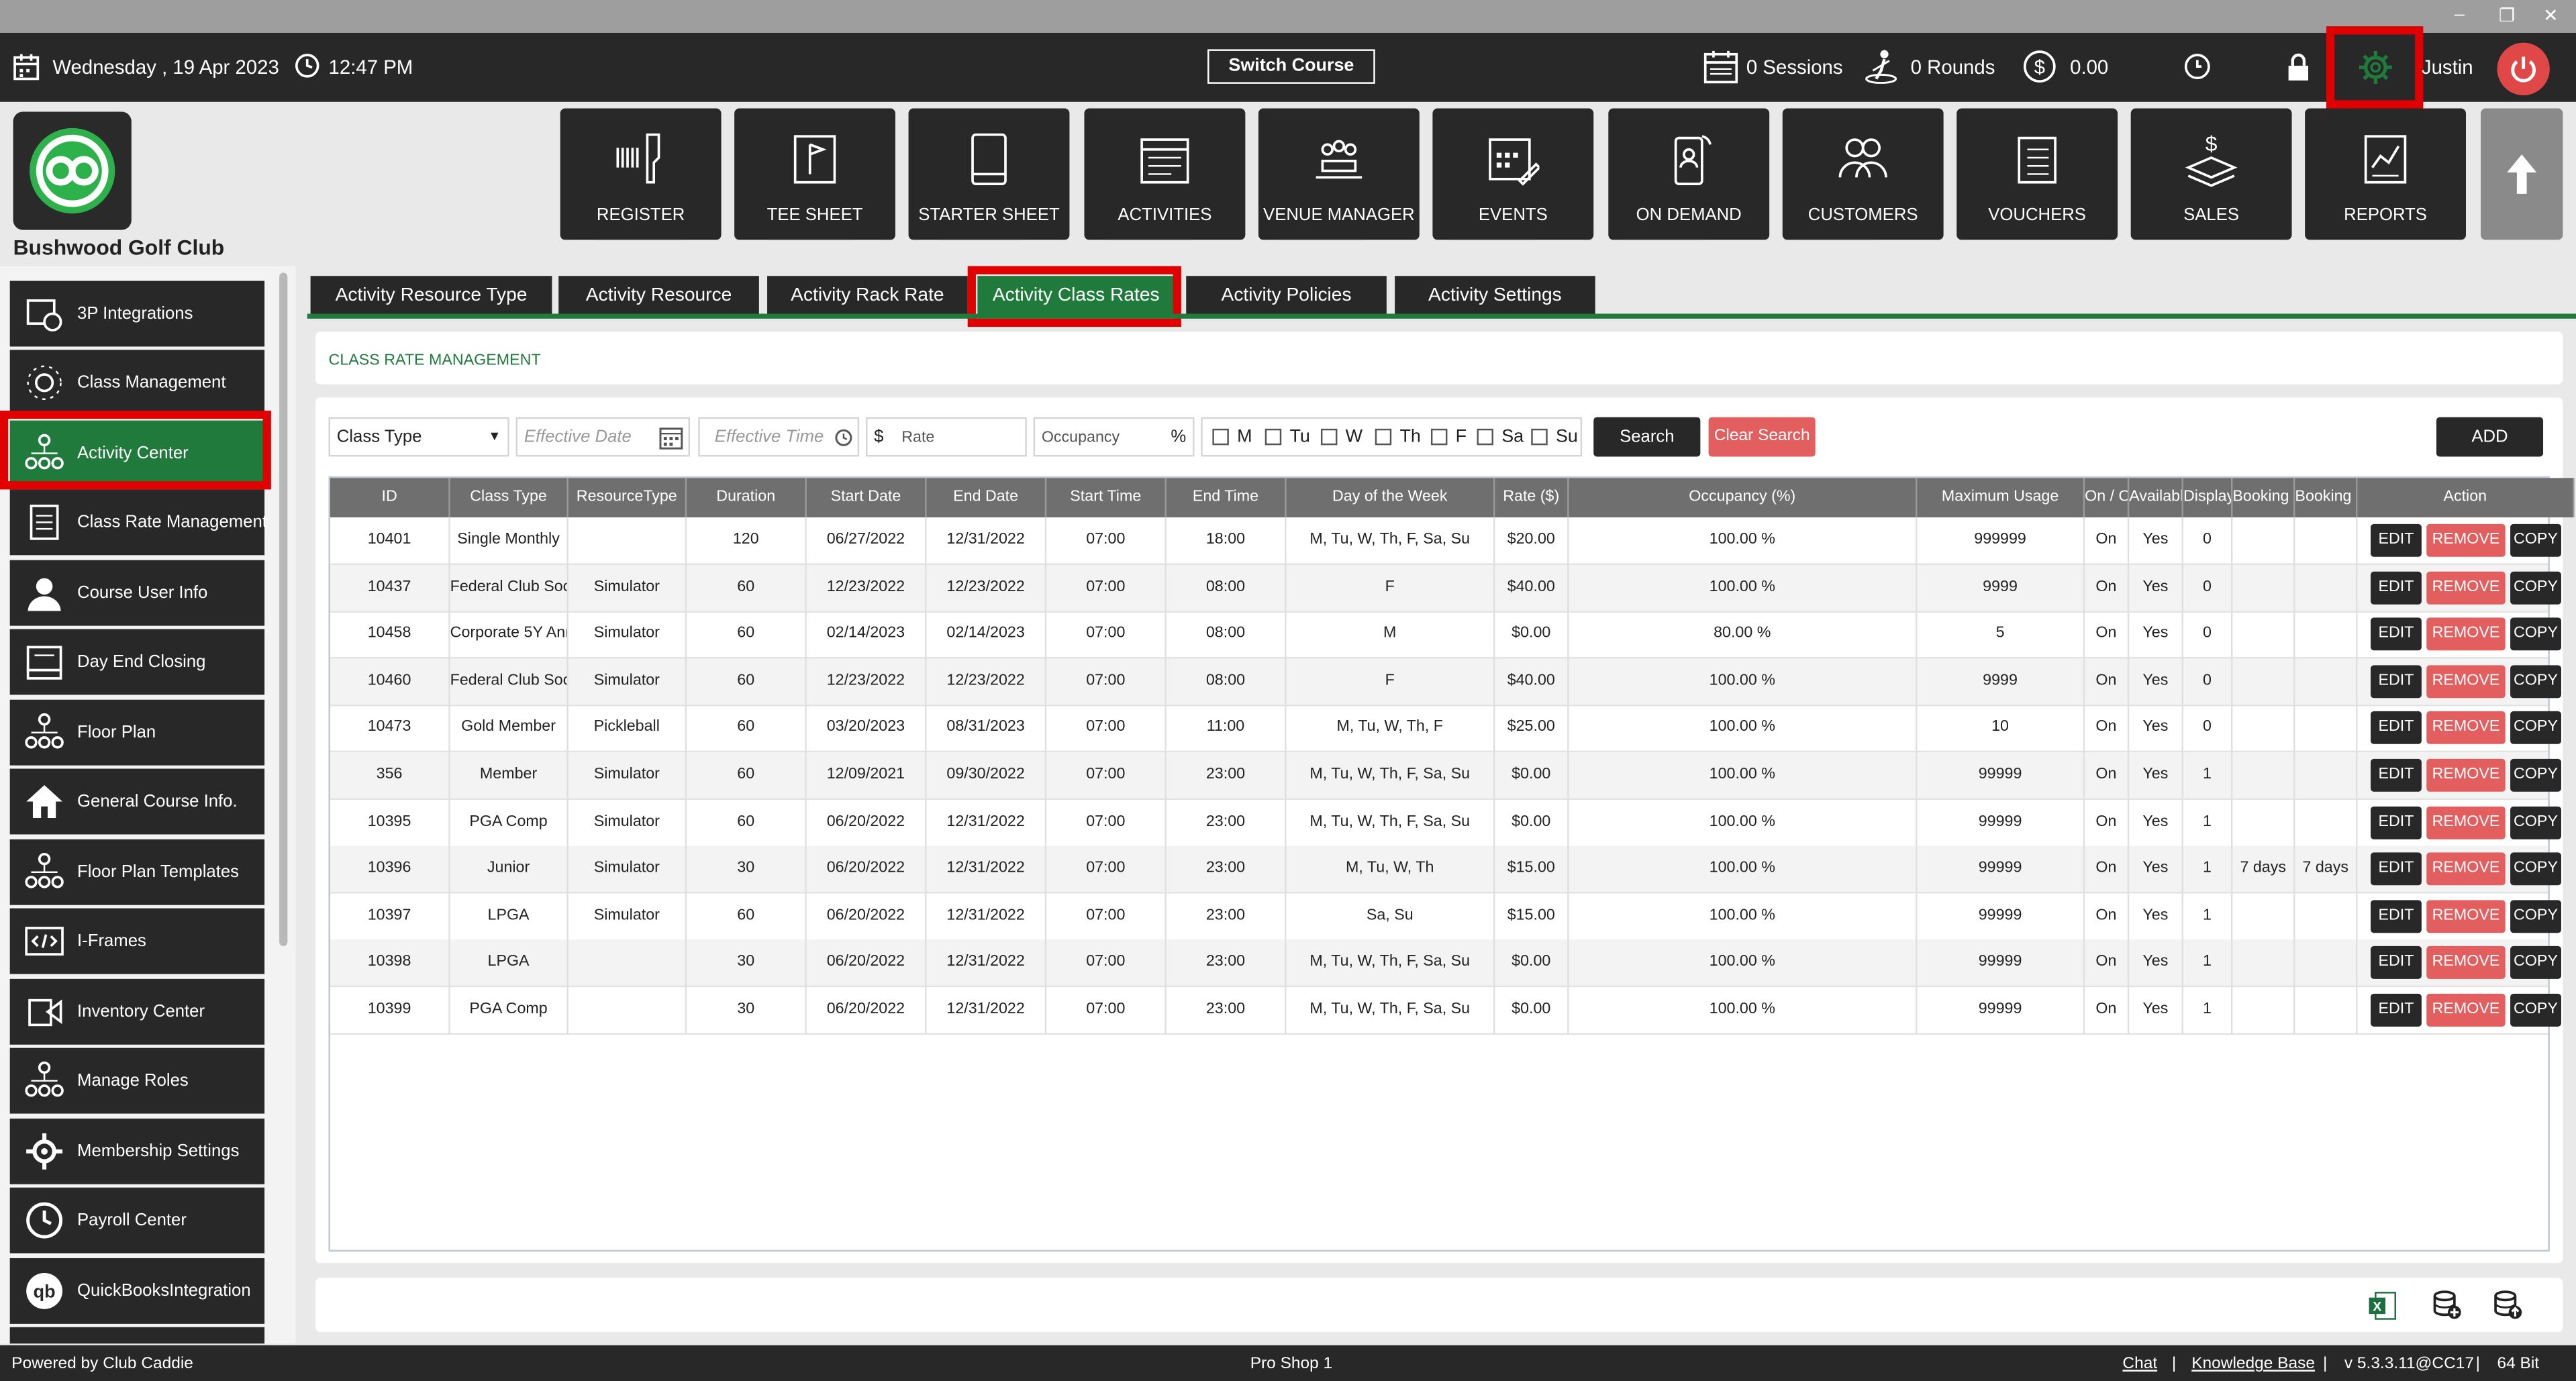  I want to click on calendar-picker-icon, so click(671, 438).